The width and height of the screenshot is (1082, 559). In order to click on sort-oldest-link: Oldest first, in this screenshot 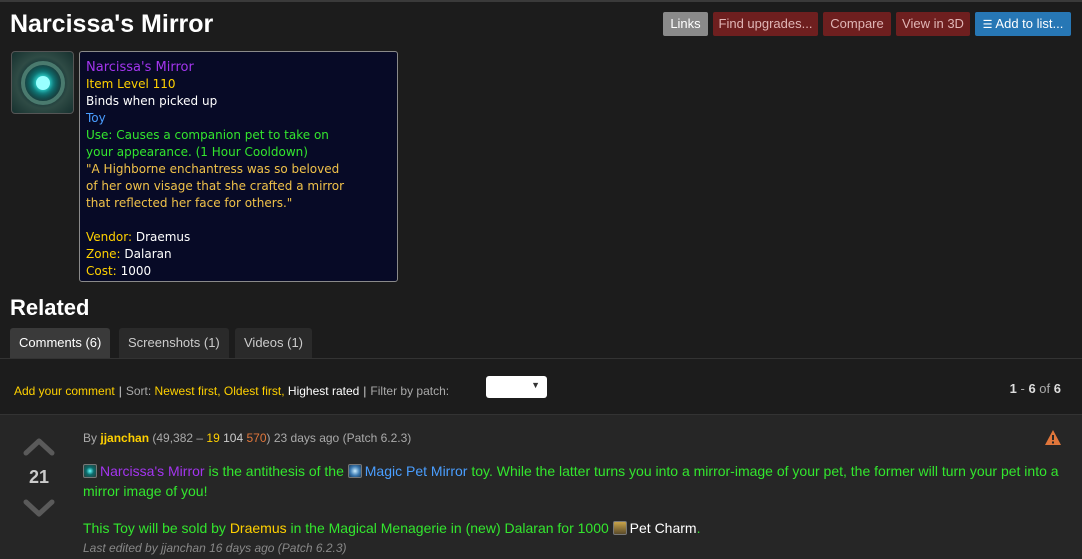, I will do `click(254, 391)`.